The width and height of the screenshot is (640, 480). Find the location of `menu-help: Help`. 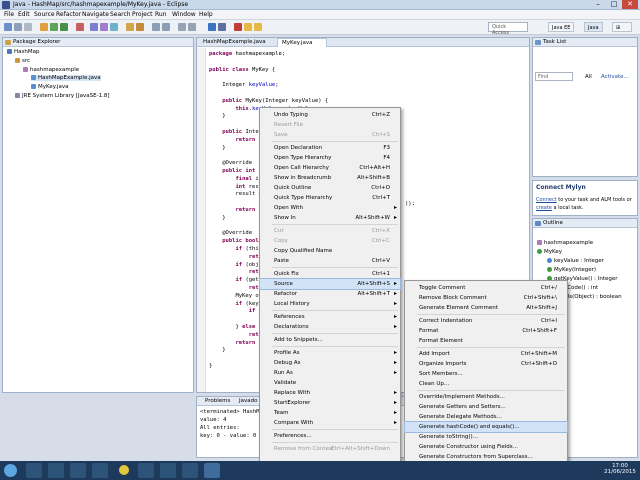

menu-help: Help is located at coordinates (206, 14).